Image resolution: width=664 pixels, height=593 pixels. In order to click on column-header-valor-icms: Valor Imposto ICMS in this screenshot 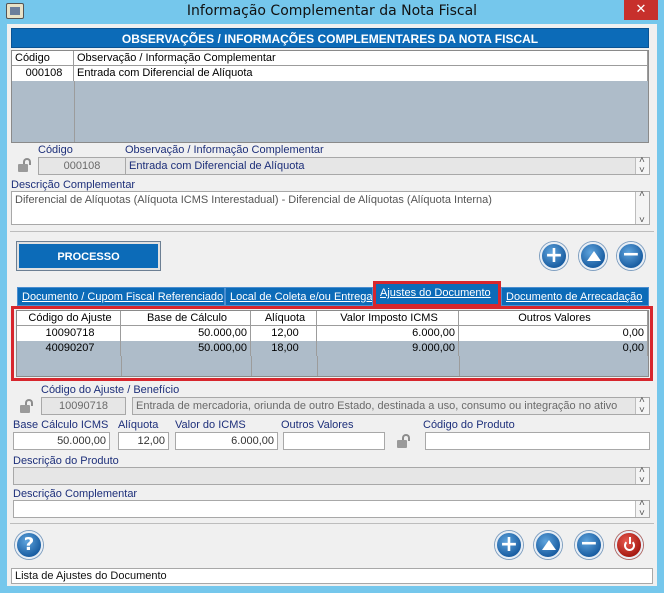, I will do `click(388, 318)`.